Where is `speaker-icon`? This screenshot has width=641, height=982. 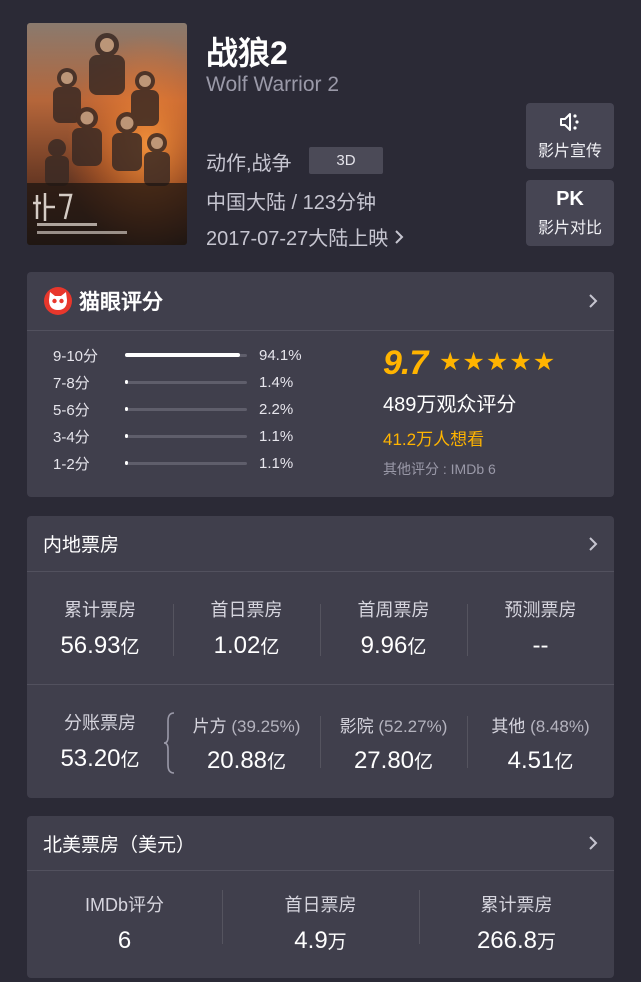 speaker-icon is located at coordinates (569, 122).